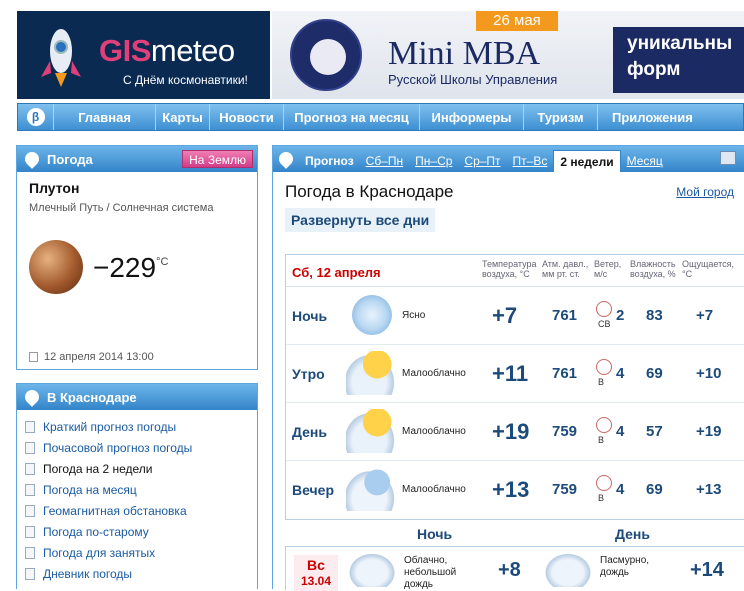 This screenshot has height=591, width=744. I want to click on rocket-icon, so click(61, 58).